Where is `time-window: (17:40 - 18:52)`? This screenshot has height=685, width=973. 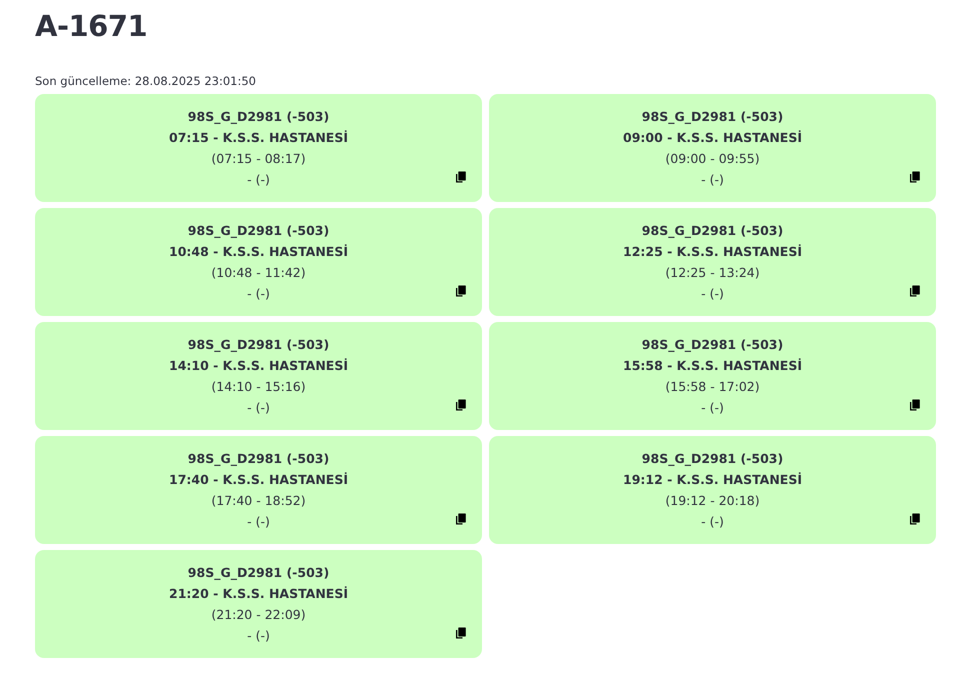
time-window: (17:40 - 18:52) is located at coordinates (258, 500).